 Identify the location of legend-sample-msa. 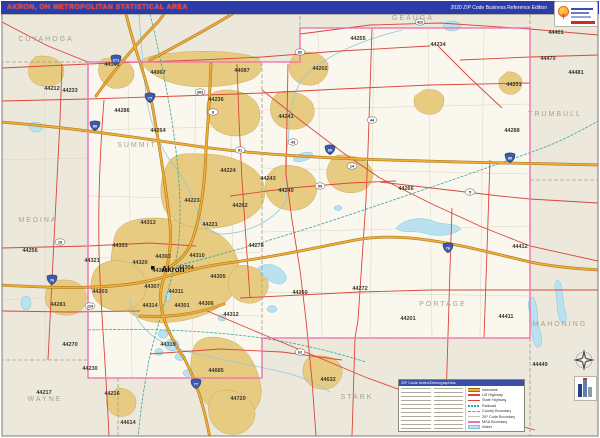
(474, 422).